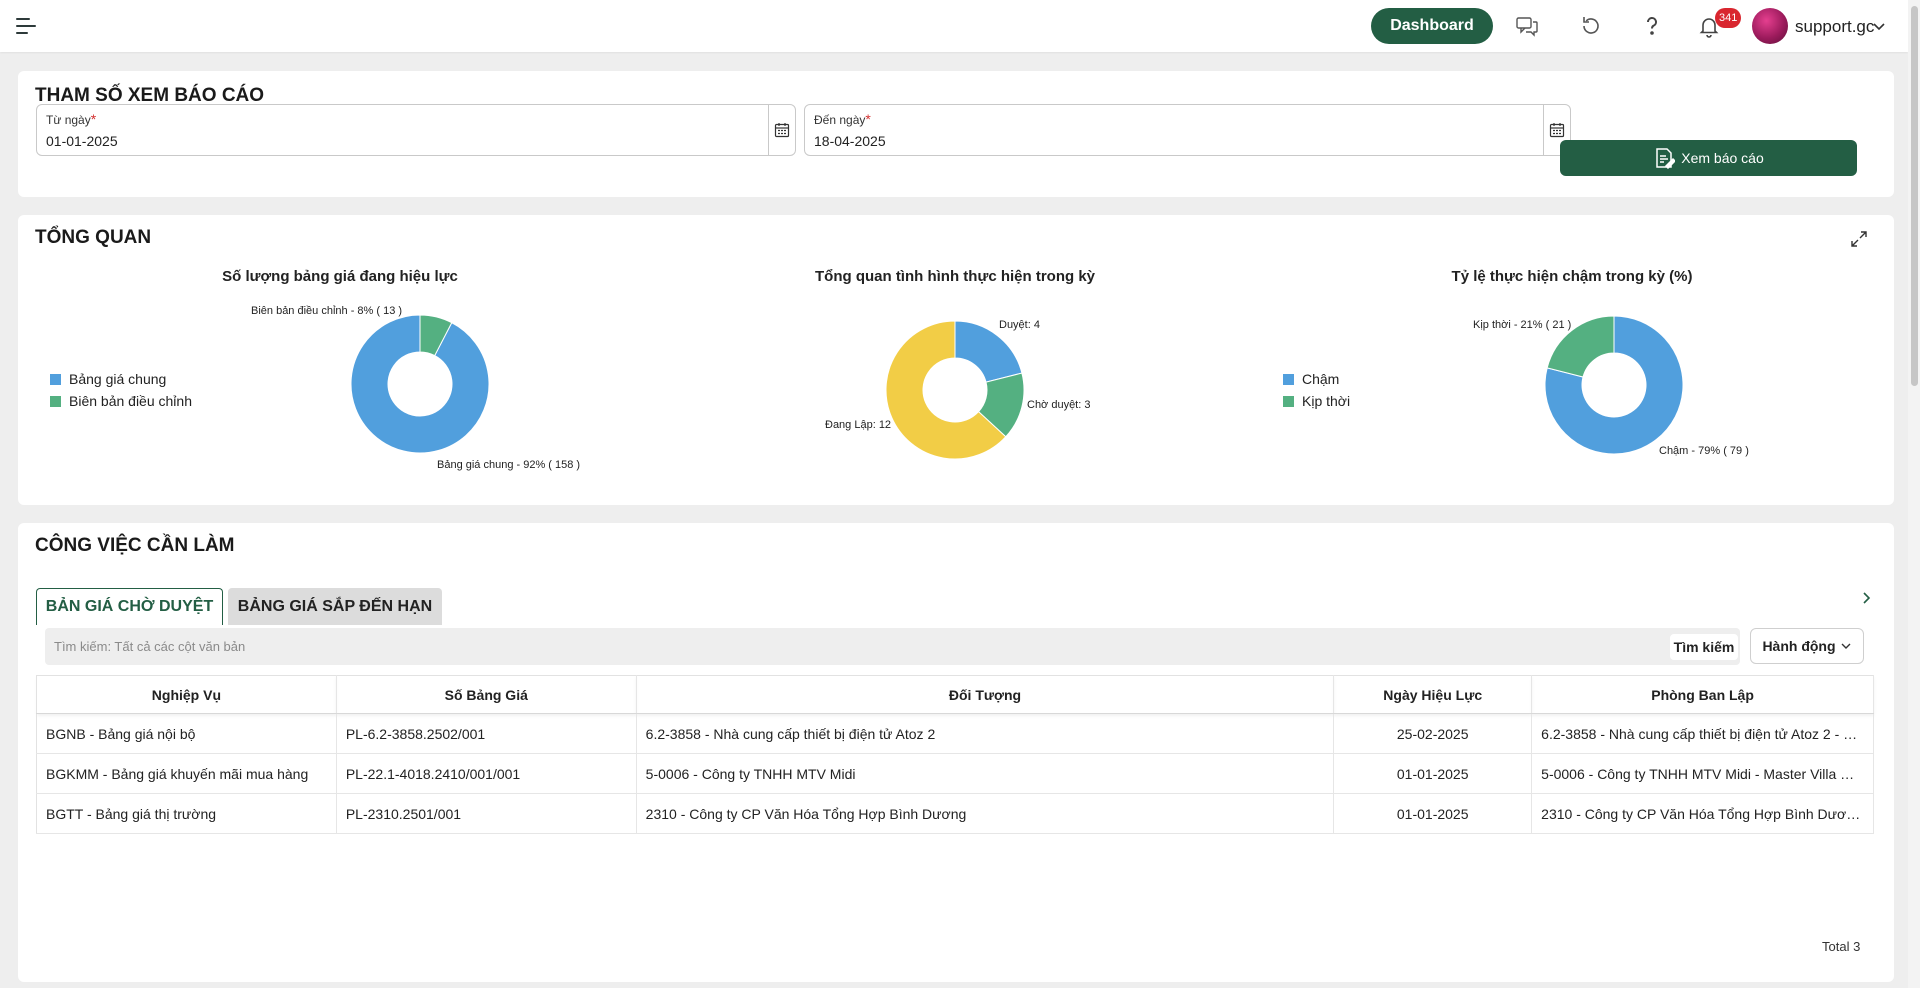  Describe the element at coordinates (1652, 26) in the screenshot. I see `help-icon` at that location.